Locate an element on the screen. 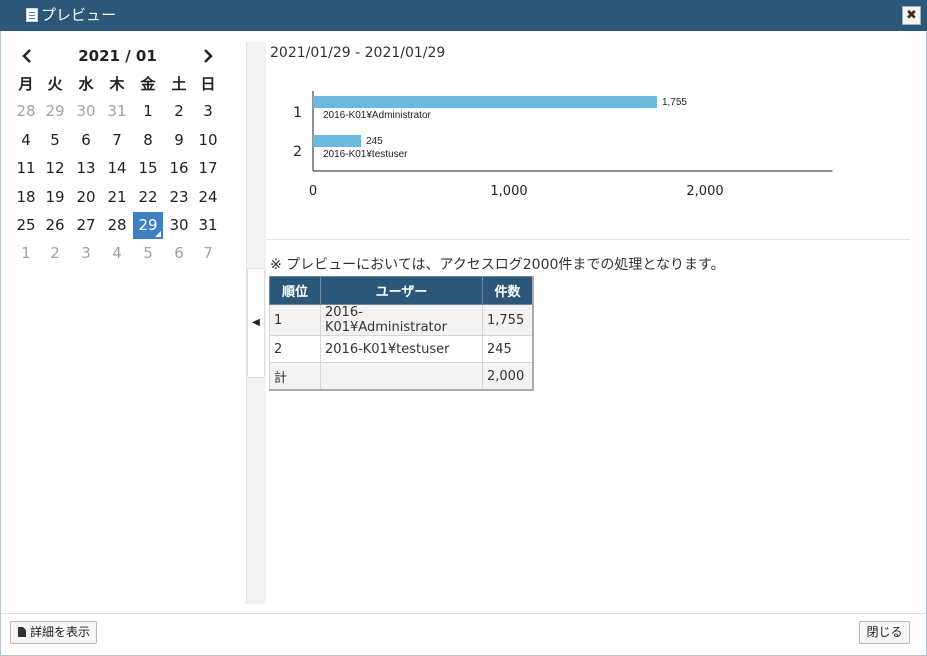  triangle-left-icon: ◀ is located at coordinates (256, 323).